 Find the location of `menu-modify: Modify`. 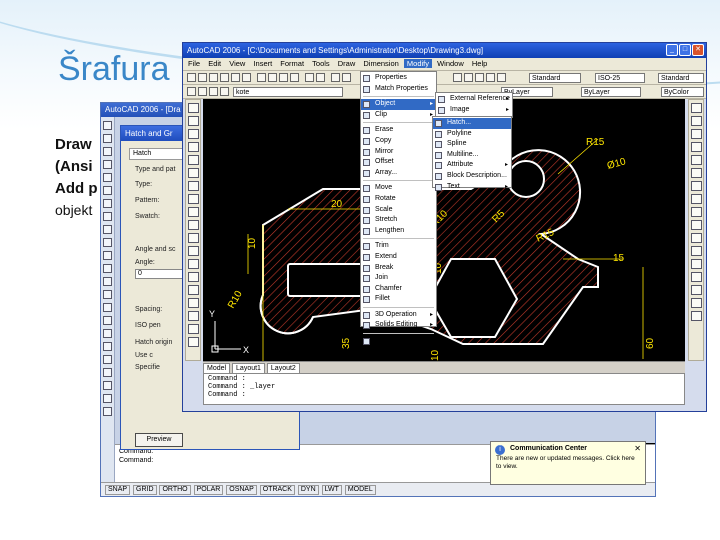

menu-modify: Modify is located at coordinates (417, 63).